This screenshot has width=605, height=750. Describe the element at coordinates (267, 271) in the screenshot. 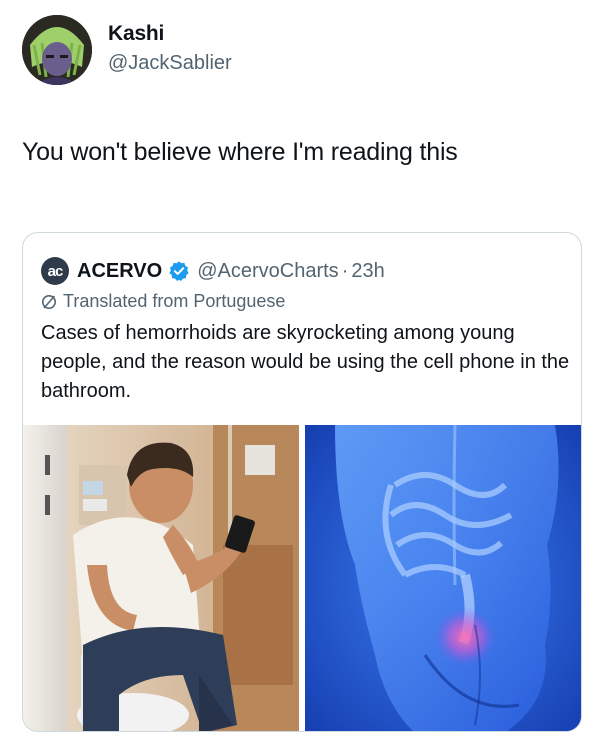

I see `quoted-author-handle: @AcervoCharts` at that location.